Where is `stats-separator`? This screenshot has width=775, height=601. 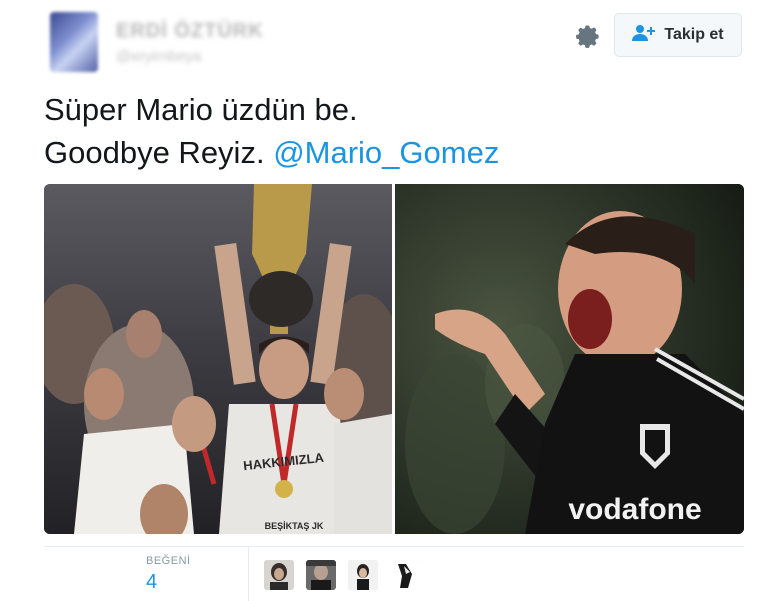 stats-separator is located at coordinates (248, 574).